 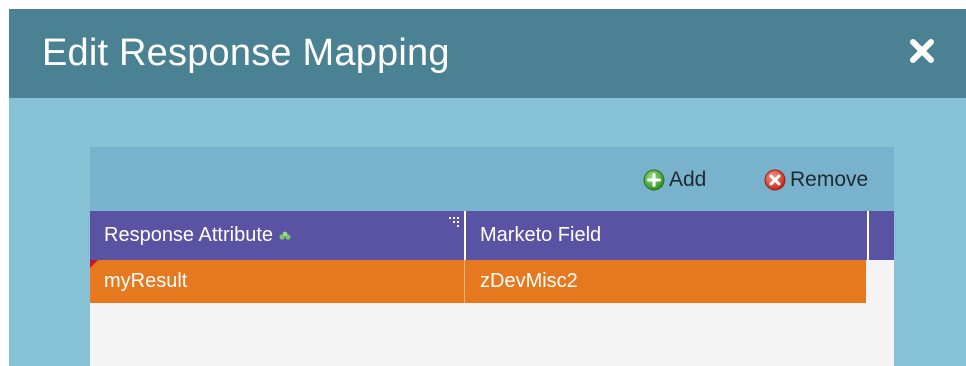 What do you see at coordinates (922, 51) in the screenshot?
I see `close-icon` at bounding box center [922, 51].